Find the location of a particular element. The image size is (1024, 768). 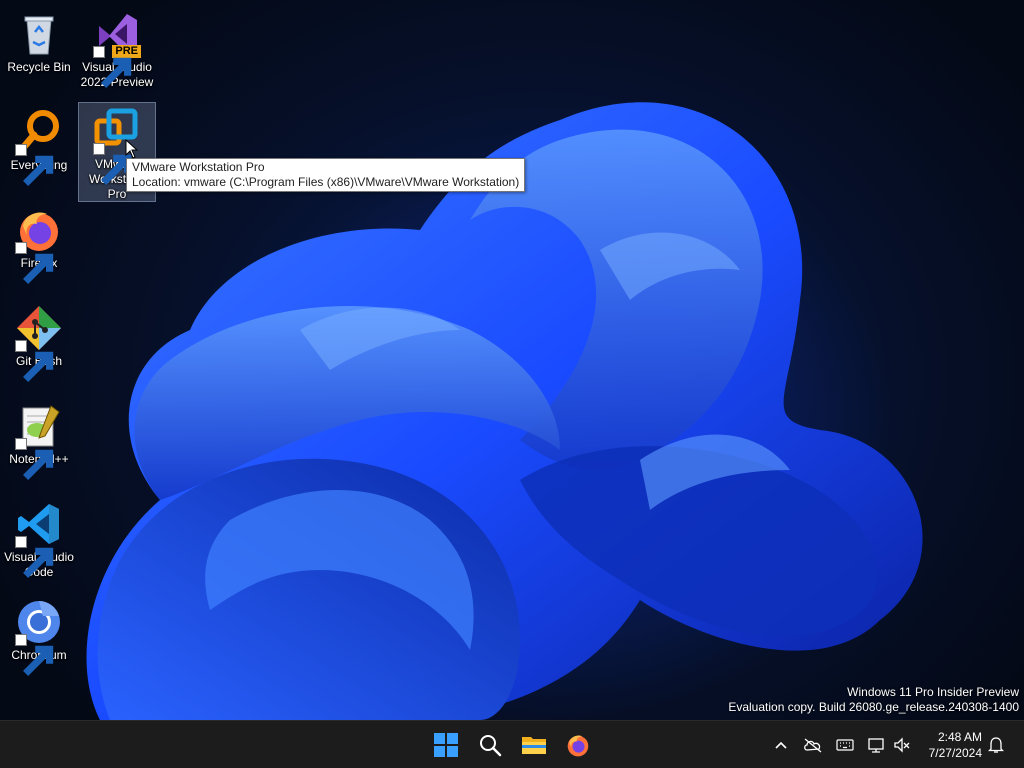

taskbar: 2:48 AM 7/27/2024 is located at coordinates (512, 744).